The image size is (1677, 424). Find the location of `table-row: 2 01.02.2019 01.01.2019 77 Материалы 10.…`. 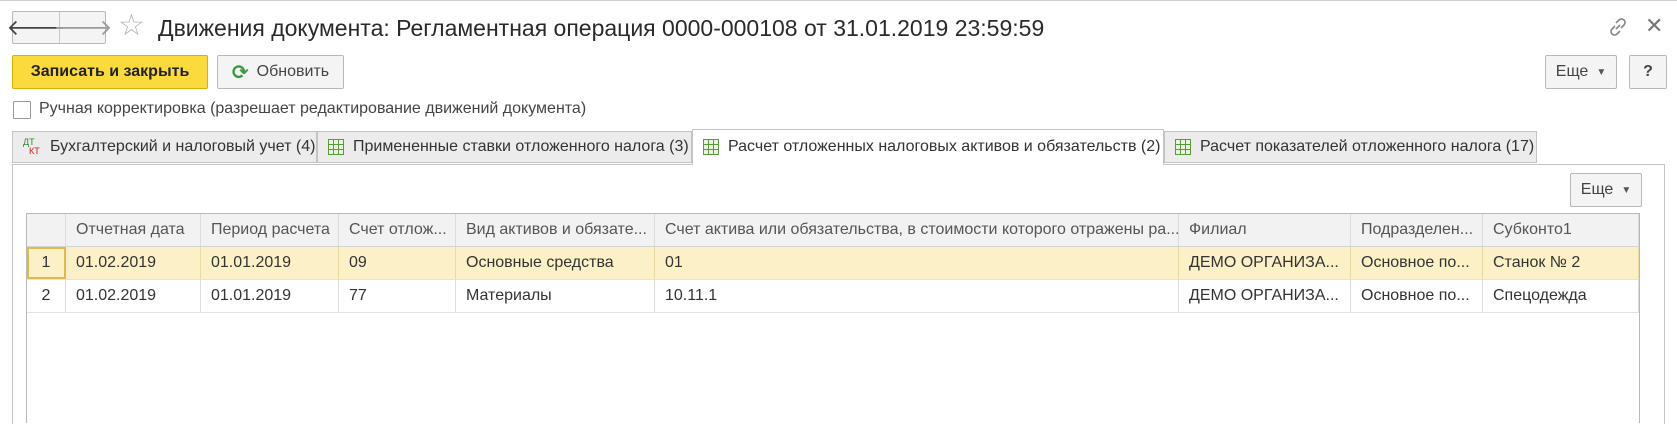

table-row: 2 01.02.2019 01.01.2019 77 Материалы 10.… is located at coordinates (833, 296).